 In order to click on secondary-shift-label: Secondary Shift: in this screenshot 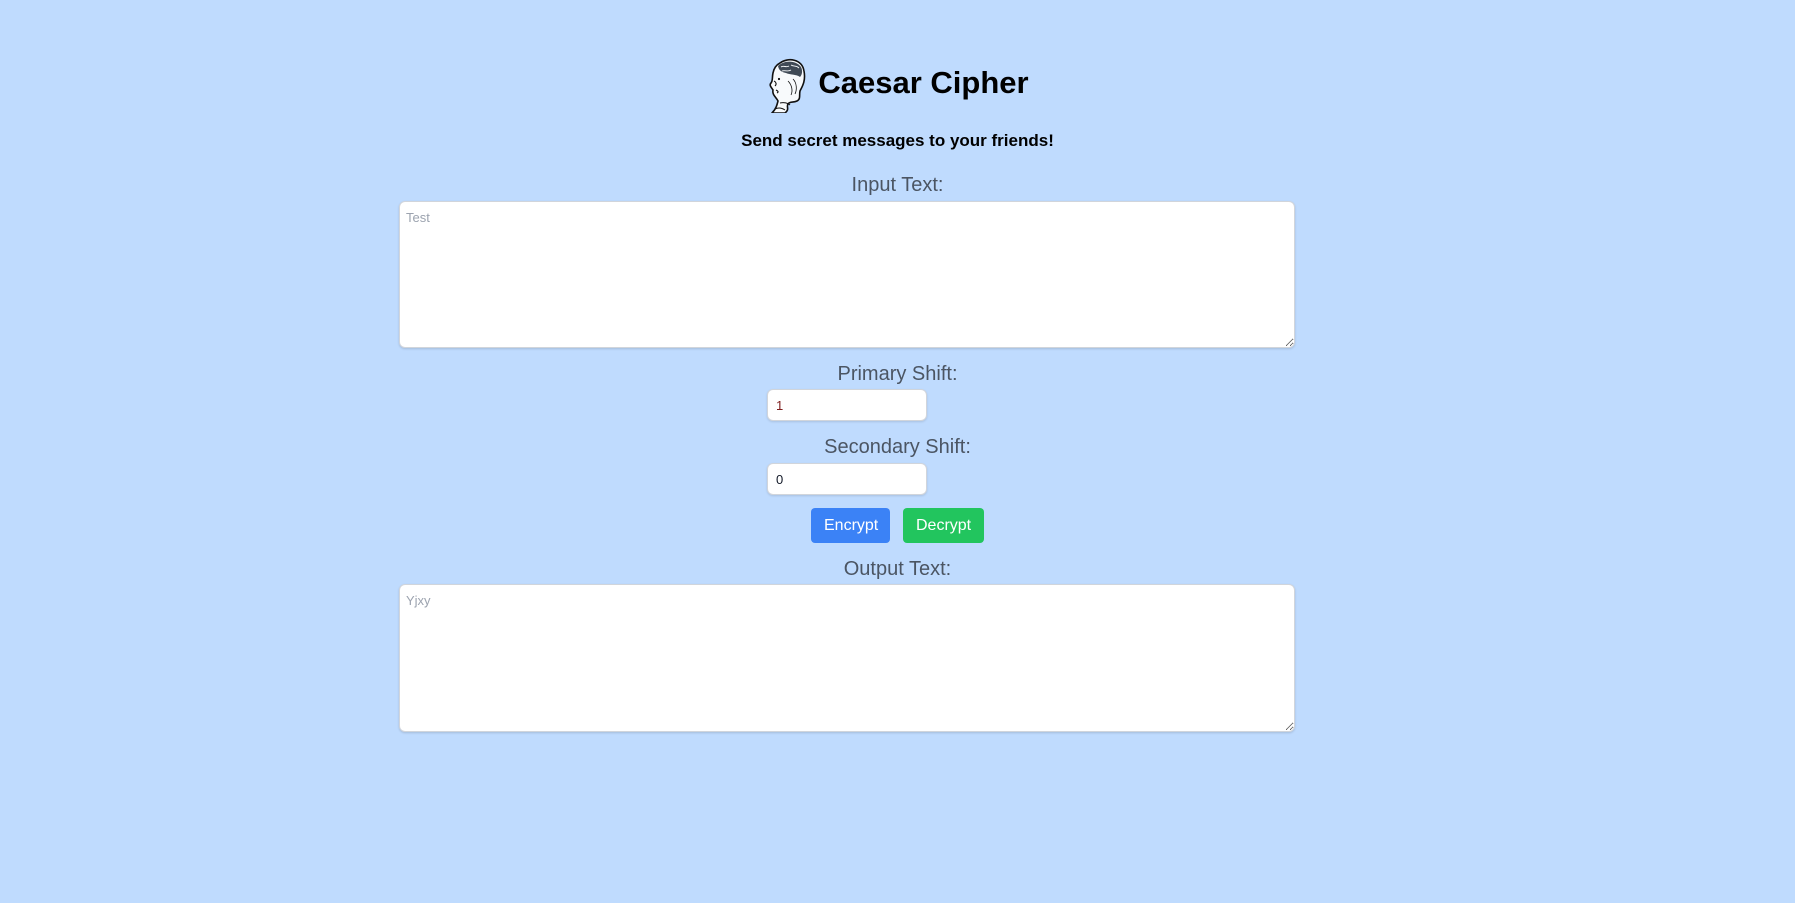, I will do `click(897, 447)`.